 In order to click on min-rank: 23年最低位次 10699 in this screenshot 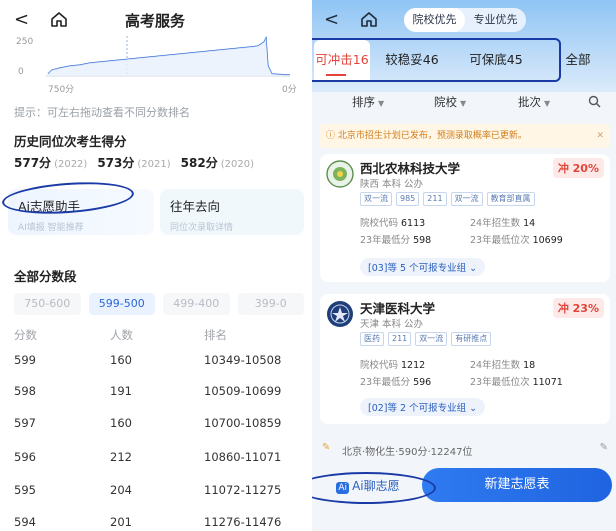, I will do `click(516, 240)`.